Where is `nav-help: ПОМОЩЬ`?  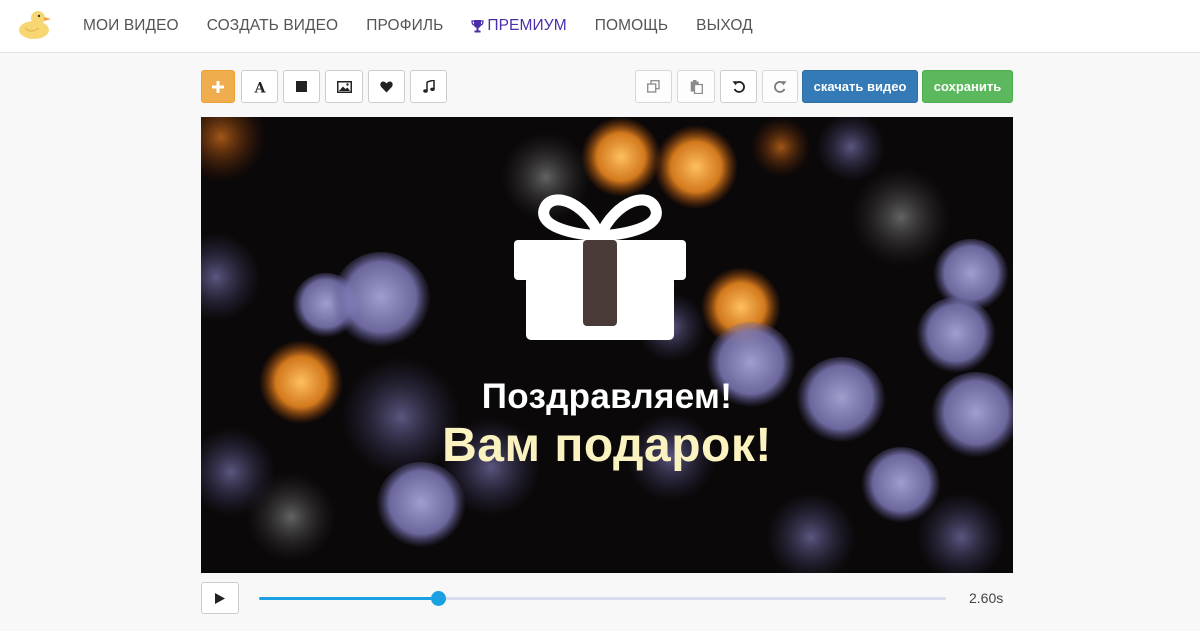 nav-help: ПОМОЩЬ is located at coordinates (631, 26).